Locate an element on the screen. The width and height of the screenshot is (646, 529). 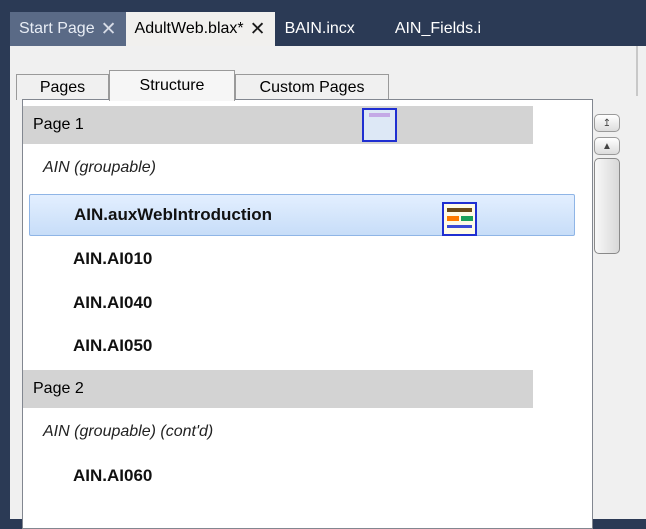
tab-ain-fields: AIN_Fields.i is located at coordinates (442, 29).